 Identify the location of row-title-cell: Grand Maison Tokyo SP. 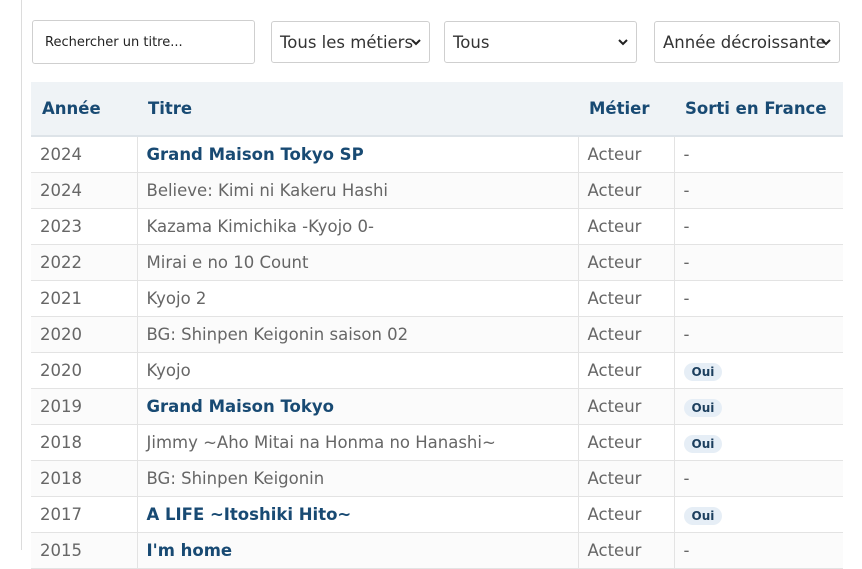
(357, 154).